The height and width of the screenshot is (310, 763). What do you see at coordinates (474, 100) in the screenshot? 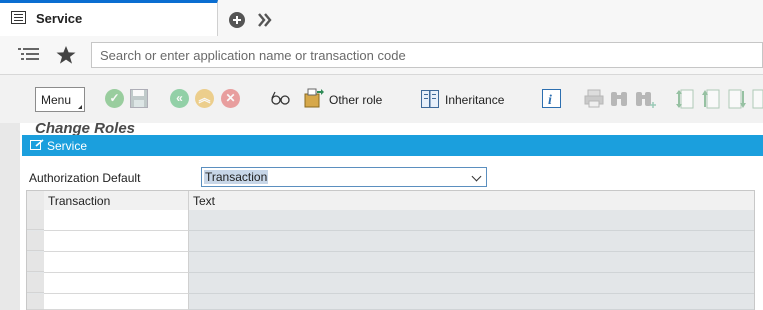
I see `inheritance-label: Inheritance` at bounding box center [474, 100].